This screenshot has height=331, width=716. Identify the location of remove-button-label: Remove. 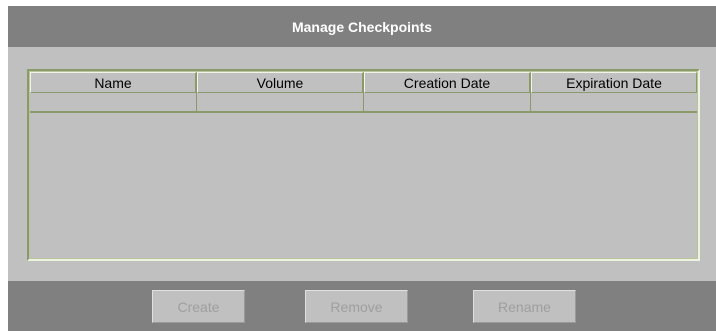
(356, 306).